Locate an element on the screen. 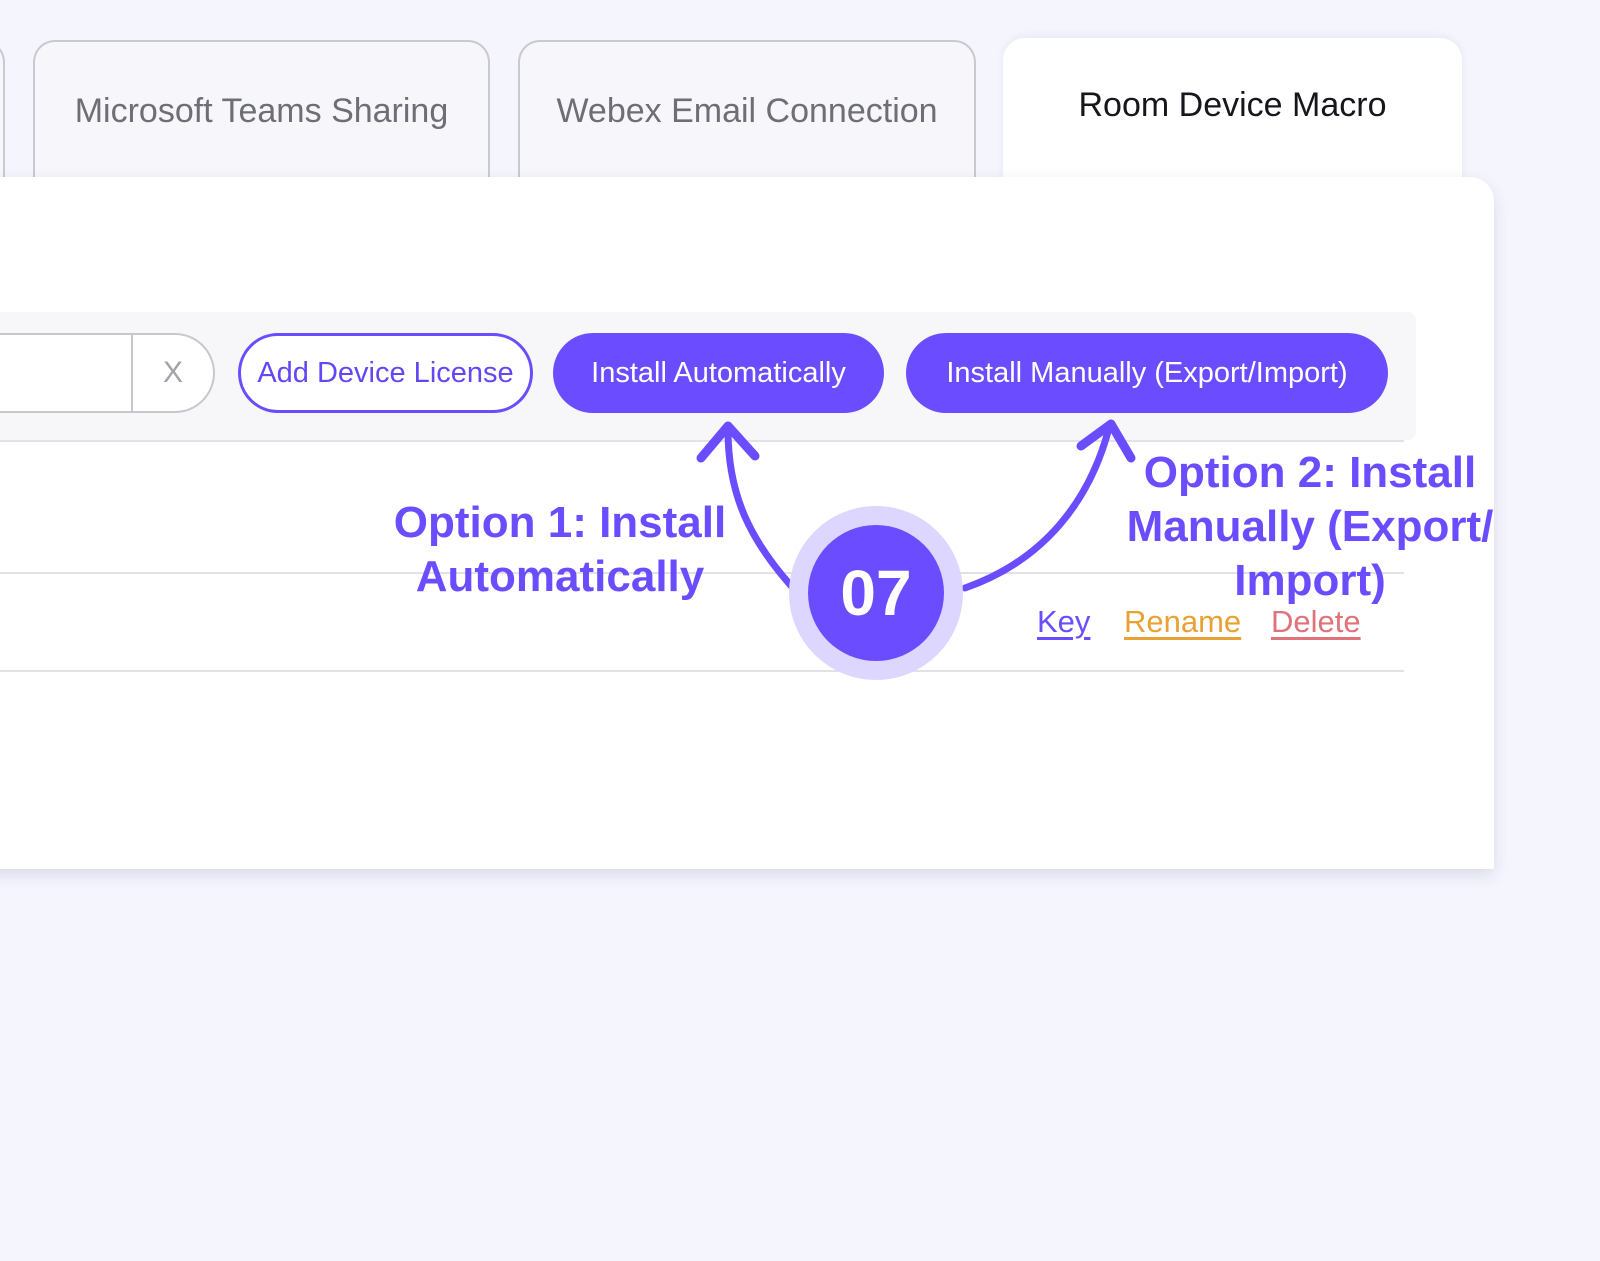 The width and height of the screenshot is (1600, 1261). tab-previous is located at coordinates (2, 110).